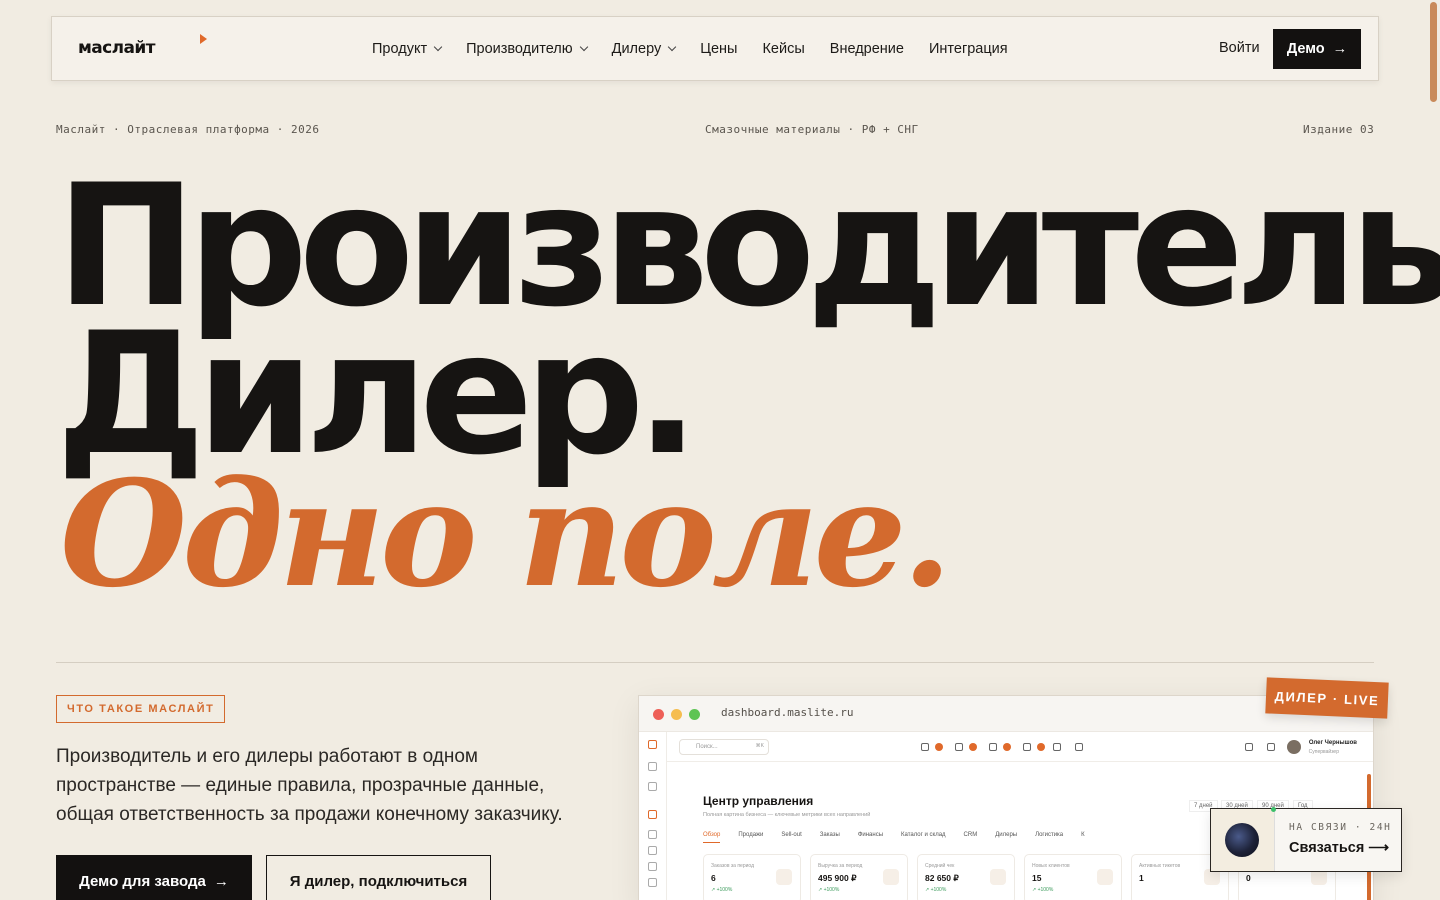 This screenshot has height=900, width=1440. Describe the element at coordinates (1305, 49) in the screenshot. I see `demo-button-label: Демо` at that location.